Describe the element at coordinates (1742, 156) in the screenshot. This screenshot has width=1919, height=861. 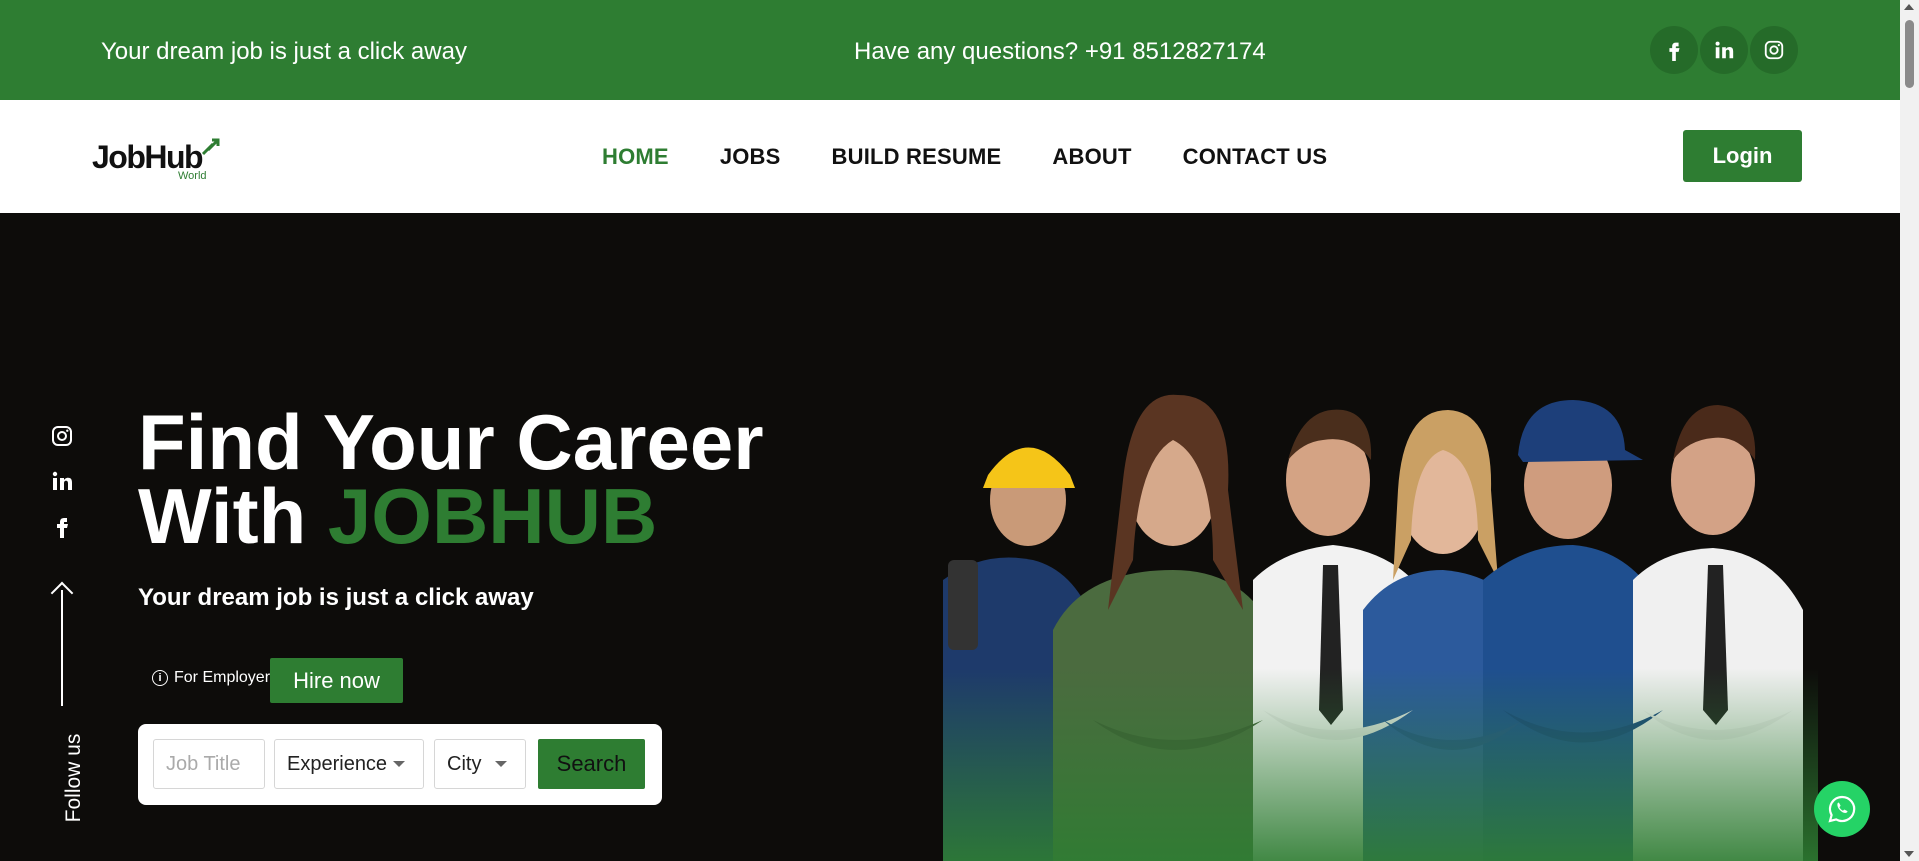
I see `login-button: Login` at that location.